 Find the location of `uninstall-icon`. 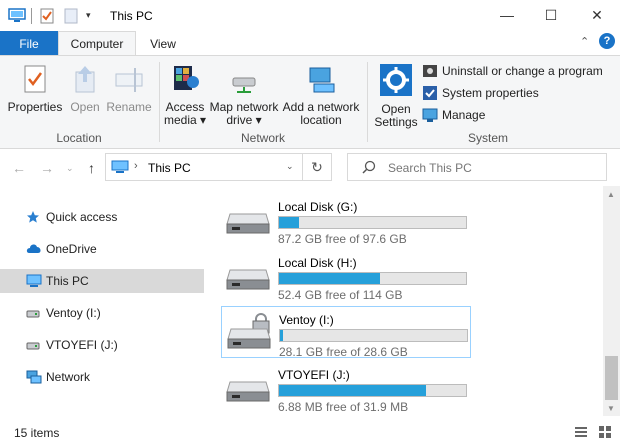

uninstall-icon is located at coordinates (430, 71).